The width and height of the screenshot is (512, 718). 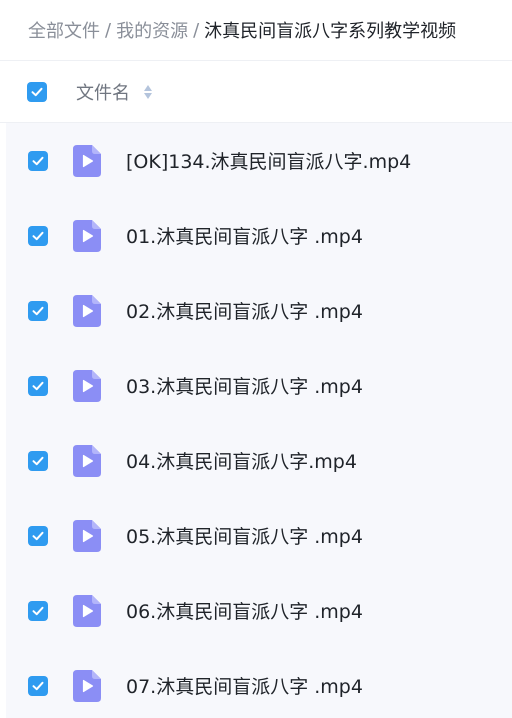 I want to click on file-row: 03.沐真民间盲派八字 .mp4, so click(x=259, y=385).